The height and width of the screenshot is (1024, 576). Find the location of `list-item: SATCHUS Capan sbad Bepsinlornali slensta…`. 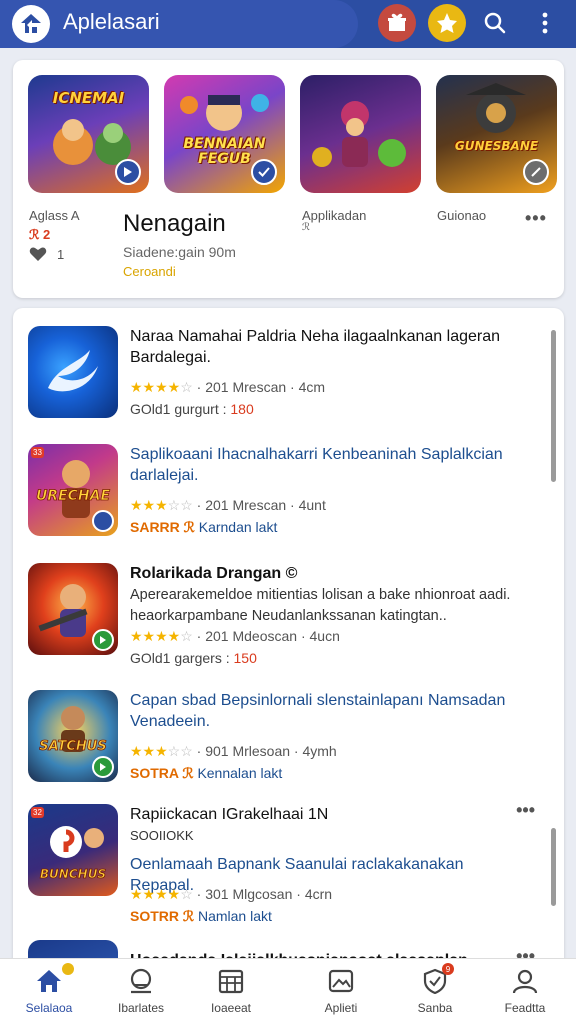

list-item: SATCHUS Capan sbad Bepsinlornali slensta… is located at coordinates (283, 749).